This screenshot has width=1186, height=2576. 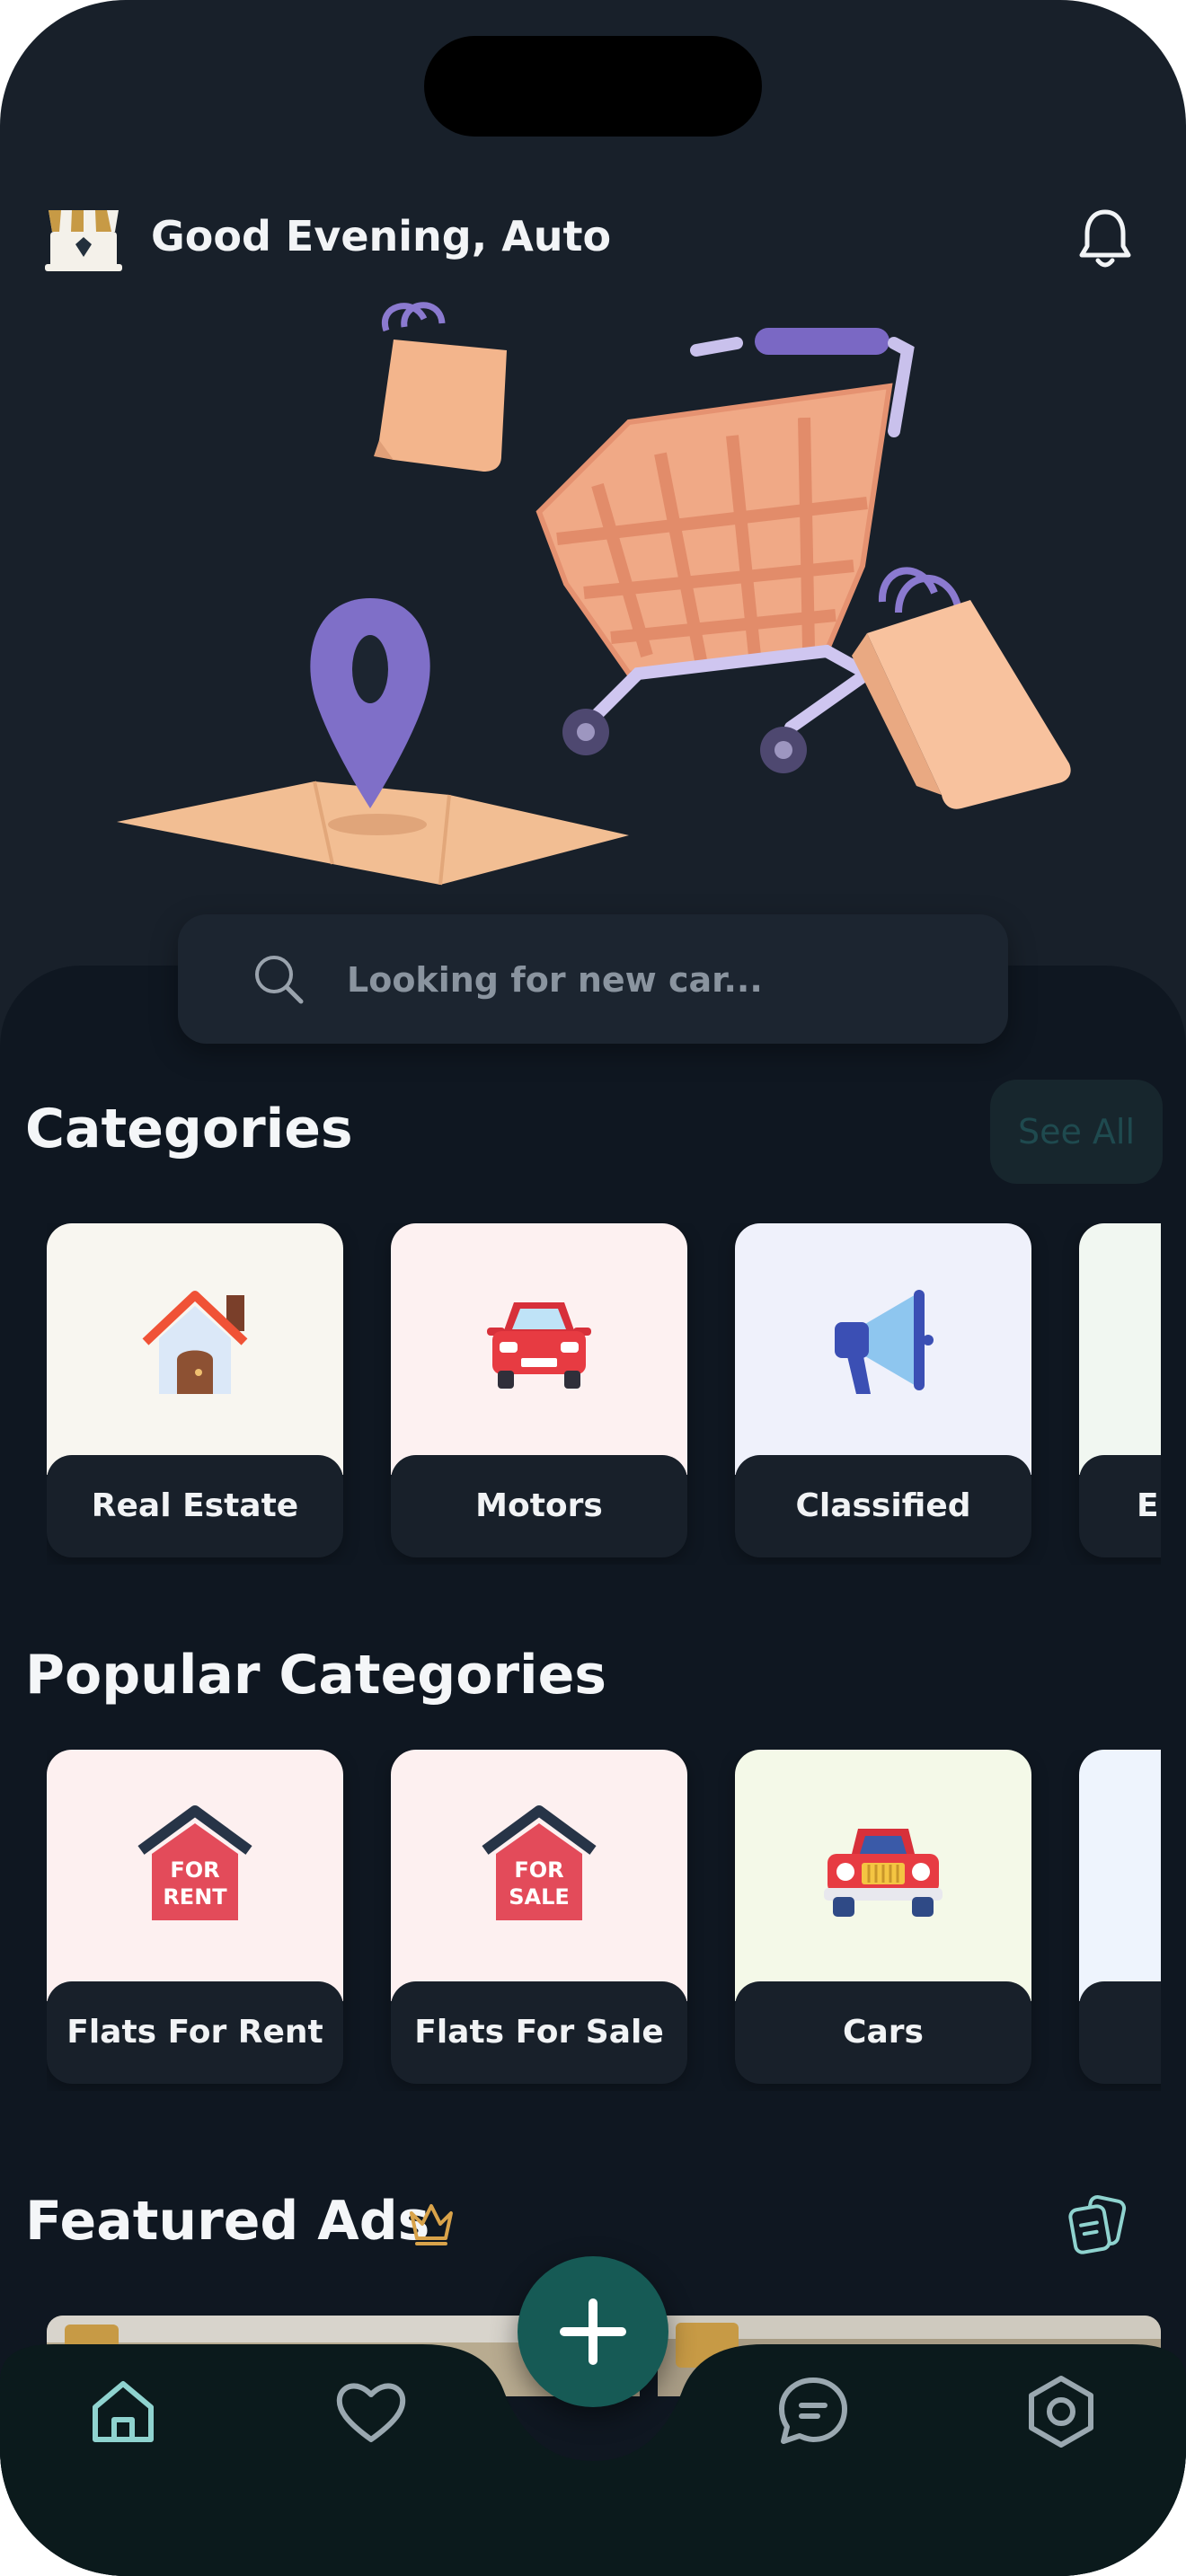 What do you see at coordinates (539, 1506) in the screenshot?
I see `category-label: Motors` at bounding box center [539, 1506].